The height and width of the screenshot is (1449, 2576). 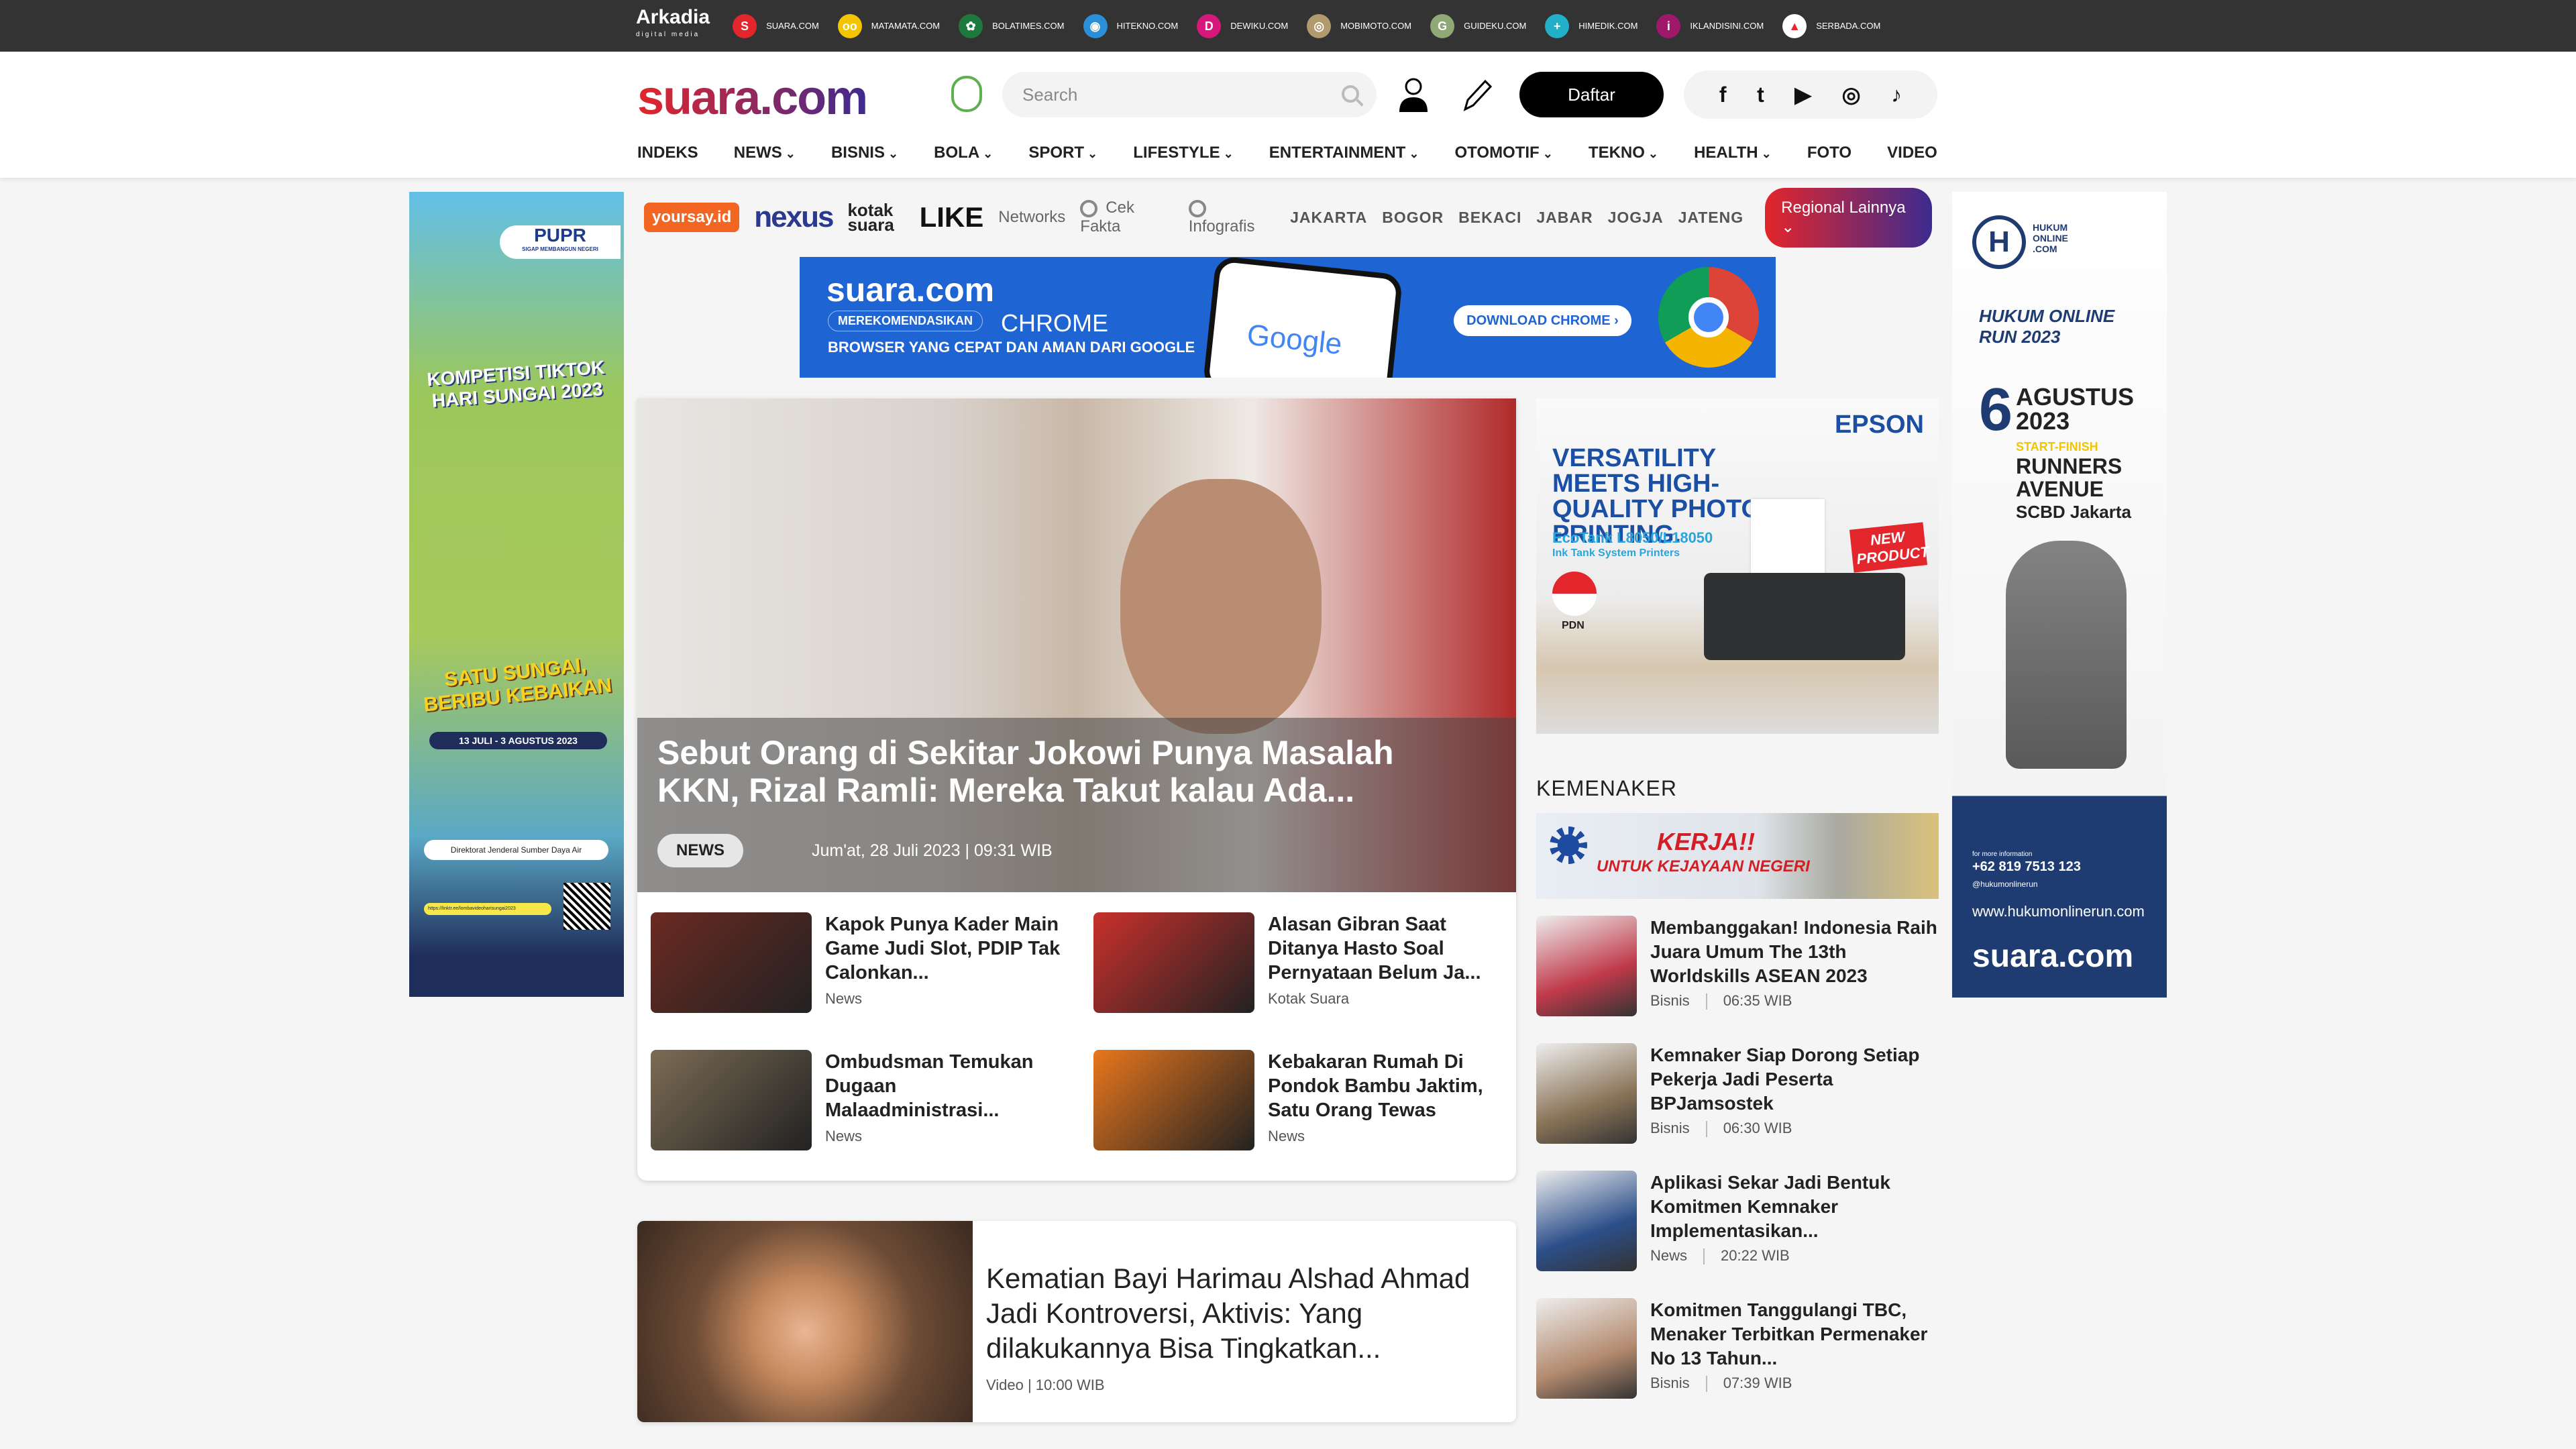 What do you see at coordinates (673, 25) in the screenshot?
I see `arkadia-logo: Arkadia digital media` at bounding box center [673, 25].